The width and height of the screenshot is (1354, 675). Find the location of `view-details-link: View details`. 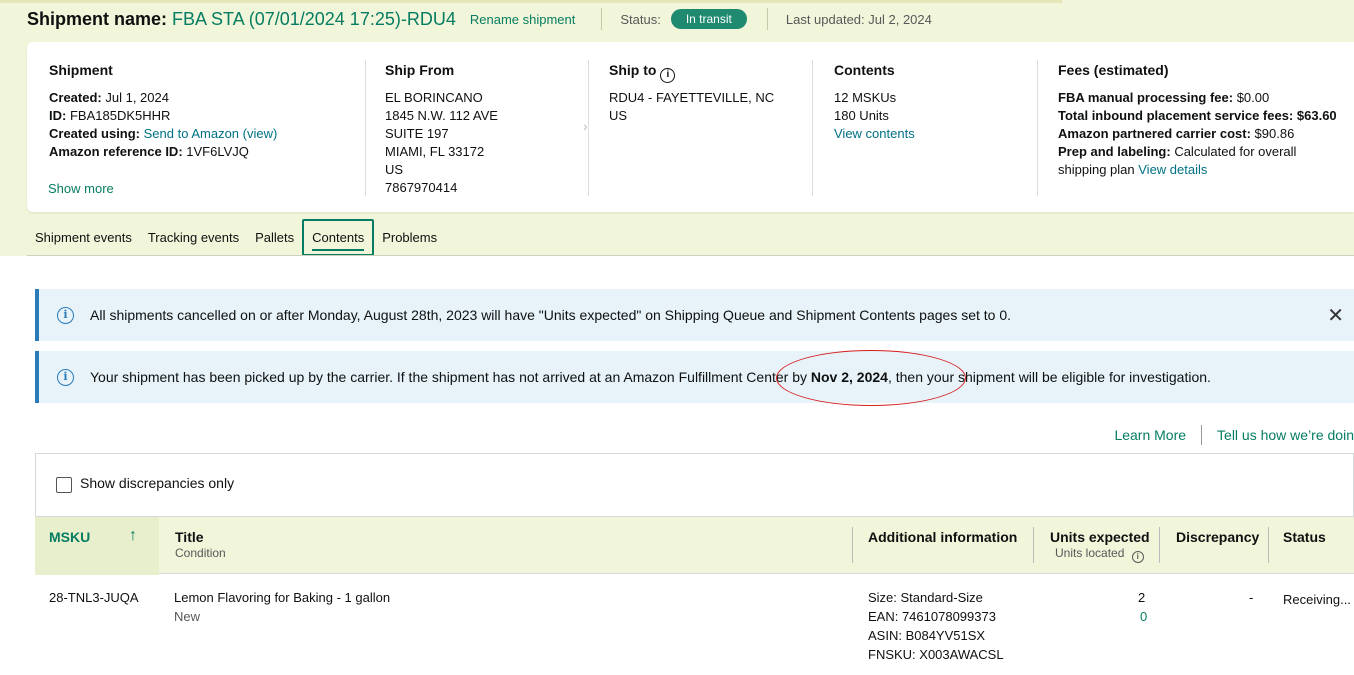

view-details-link: View details is located at coordinates (1172, 169).